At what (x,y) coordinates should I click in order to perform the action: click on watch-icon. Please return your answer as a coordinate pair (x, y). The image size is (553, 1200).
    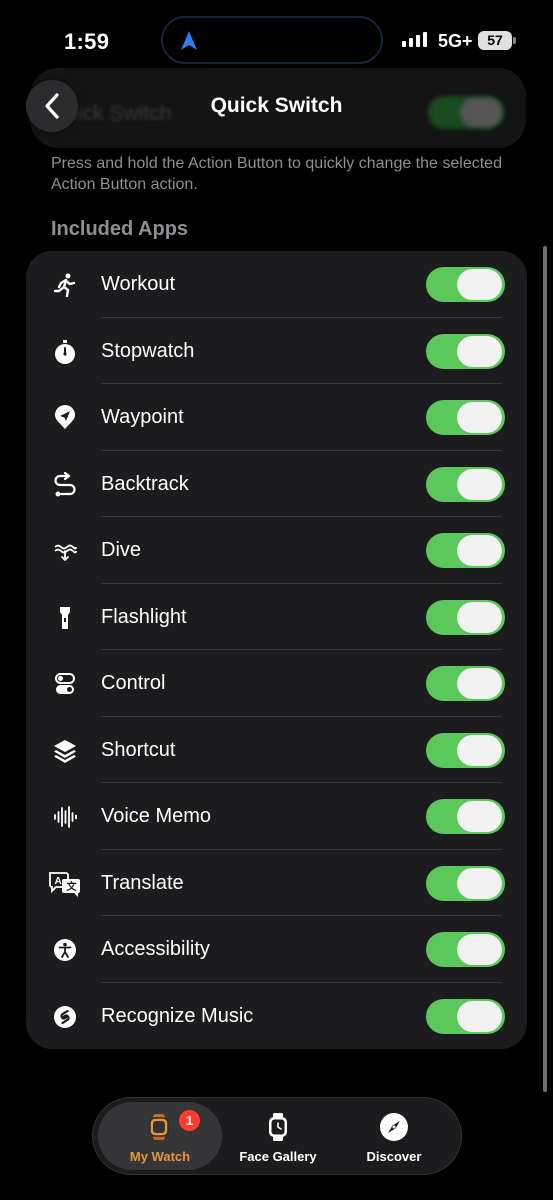
    Looking at the image, I should click on (159, 1127).